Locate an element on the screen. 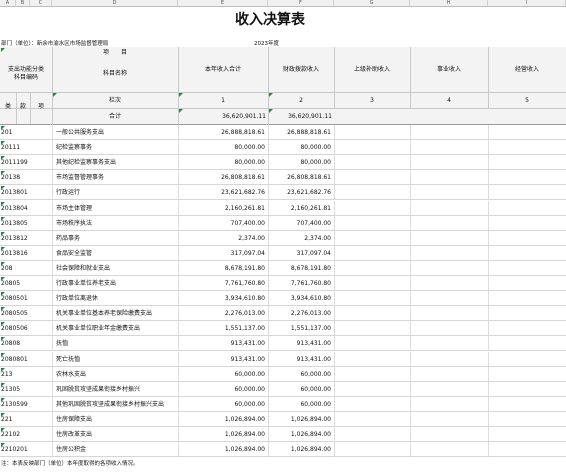  fiscal-income-cell: 7,761,760.80 is located at coordinates (300, 283).